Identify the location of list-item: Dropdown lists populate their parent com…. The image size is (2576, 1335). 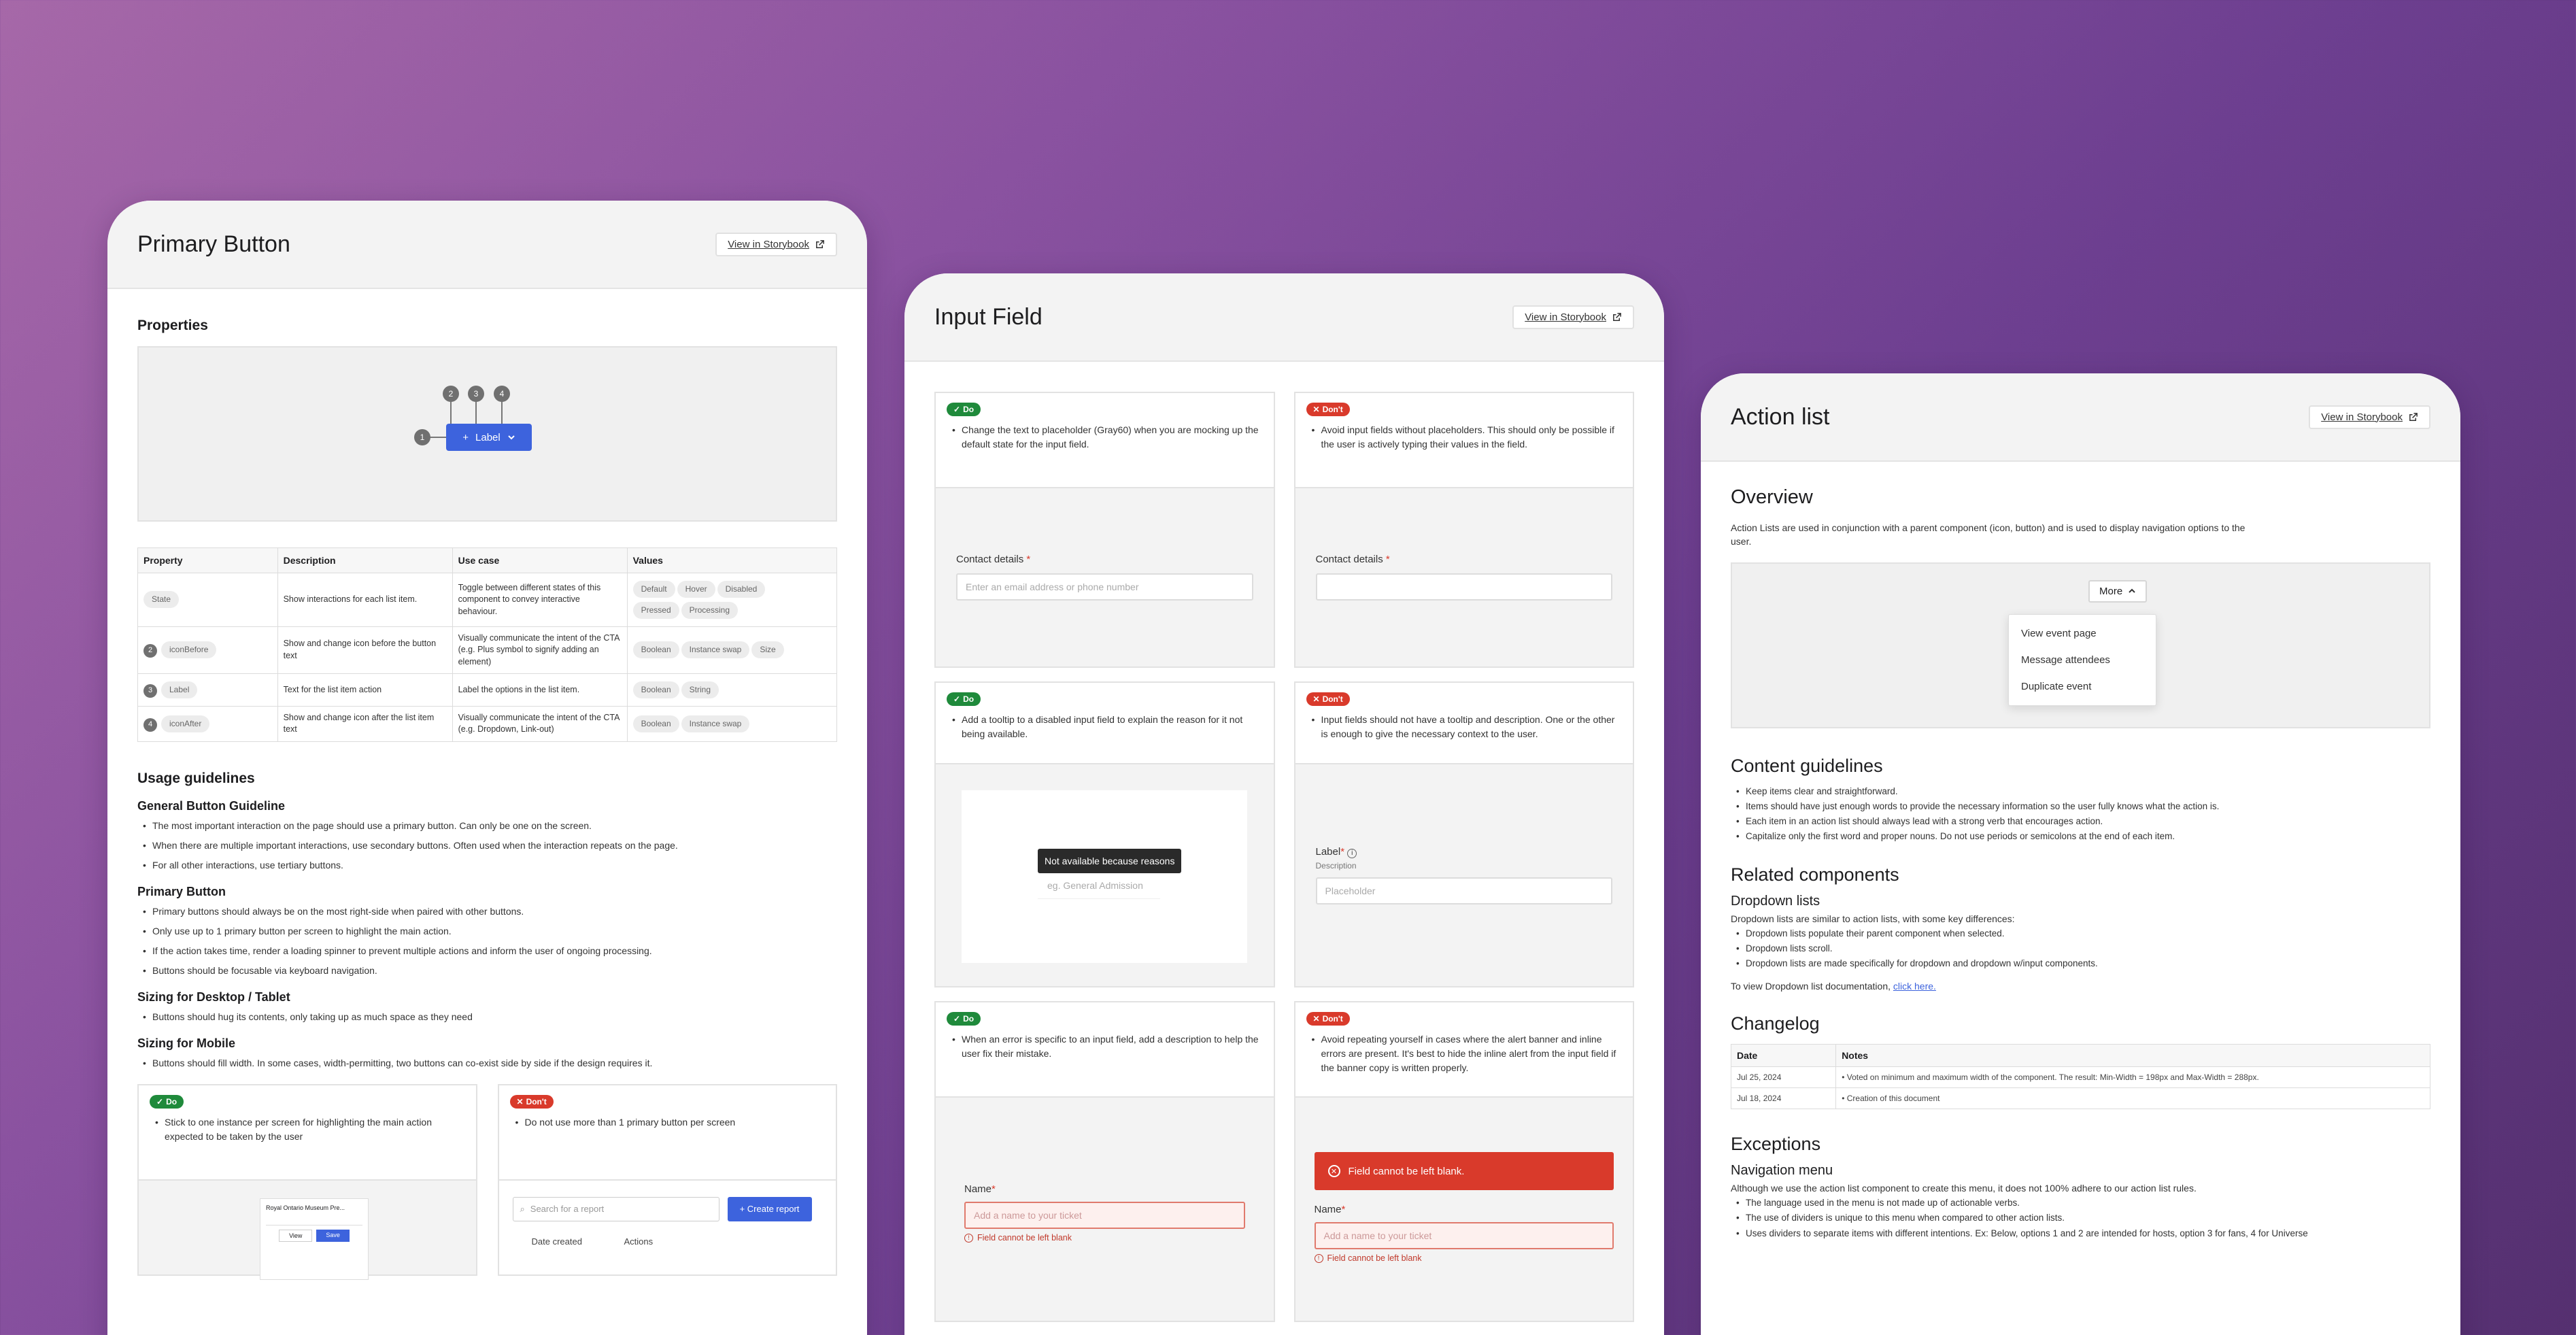
(2080, 934).